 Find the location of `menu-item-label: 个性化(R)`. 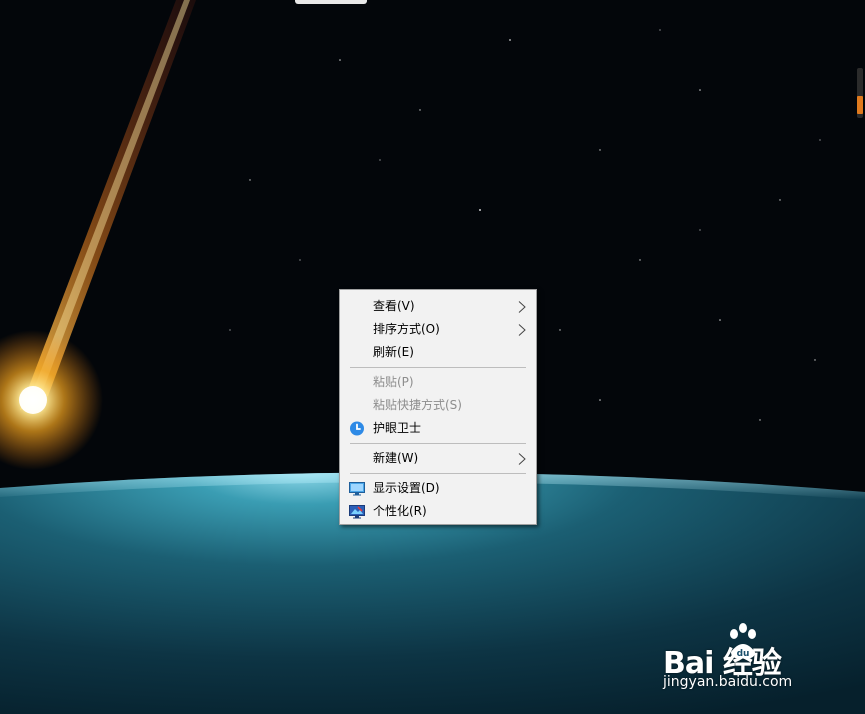

menu-item-label: 个性化(R) is located at coordinates (400, 511).